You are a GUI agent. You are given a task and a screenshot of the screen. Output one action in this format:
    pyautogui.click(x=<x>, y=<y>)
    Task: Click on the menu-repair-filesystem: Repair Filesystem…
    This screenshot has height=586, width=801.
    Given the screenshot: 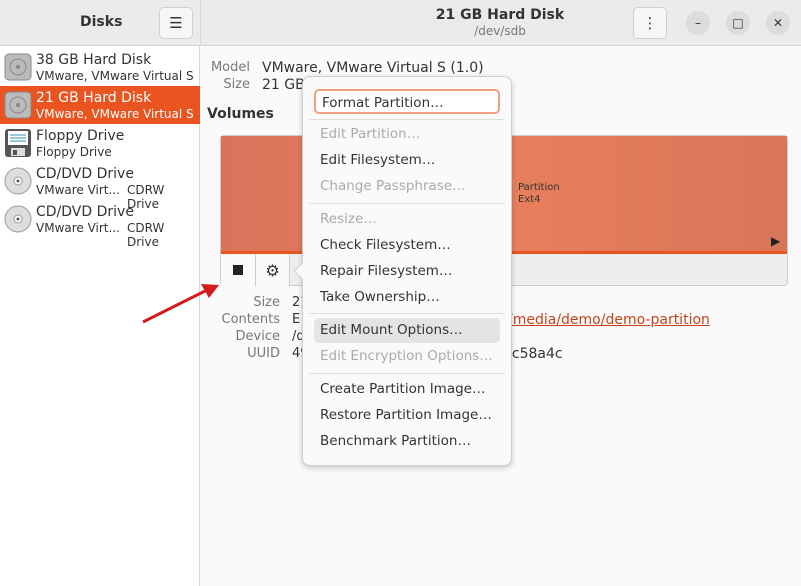 What is the action you would take?
    pyautogui.click(x=407, y=271)
    